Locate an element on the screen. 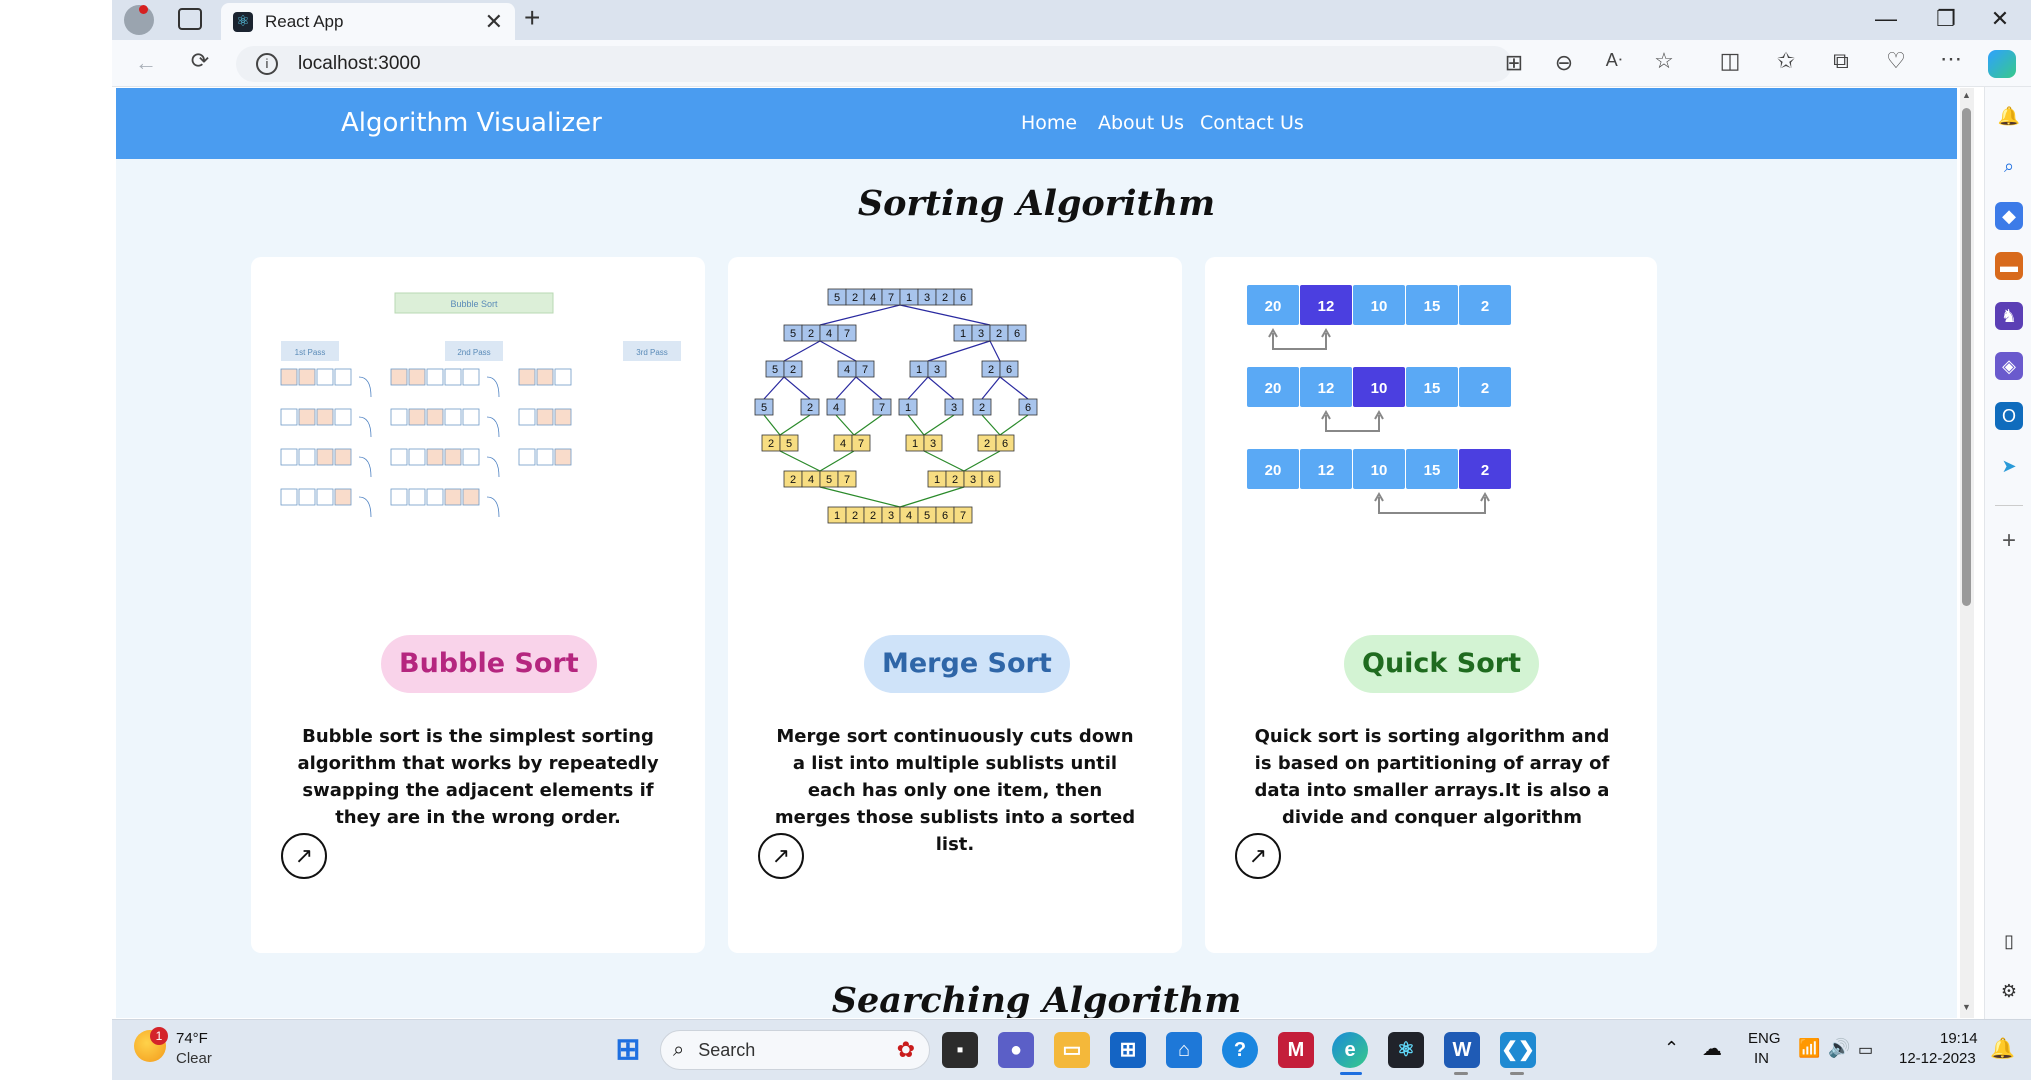  quick-value: 2 is located at coordinates (1485, 306).